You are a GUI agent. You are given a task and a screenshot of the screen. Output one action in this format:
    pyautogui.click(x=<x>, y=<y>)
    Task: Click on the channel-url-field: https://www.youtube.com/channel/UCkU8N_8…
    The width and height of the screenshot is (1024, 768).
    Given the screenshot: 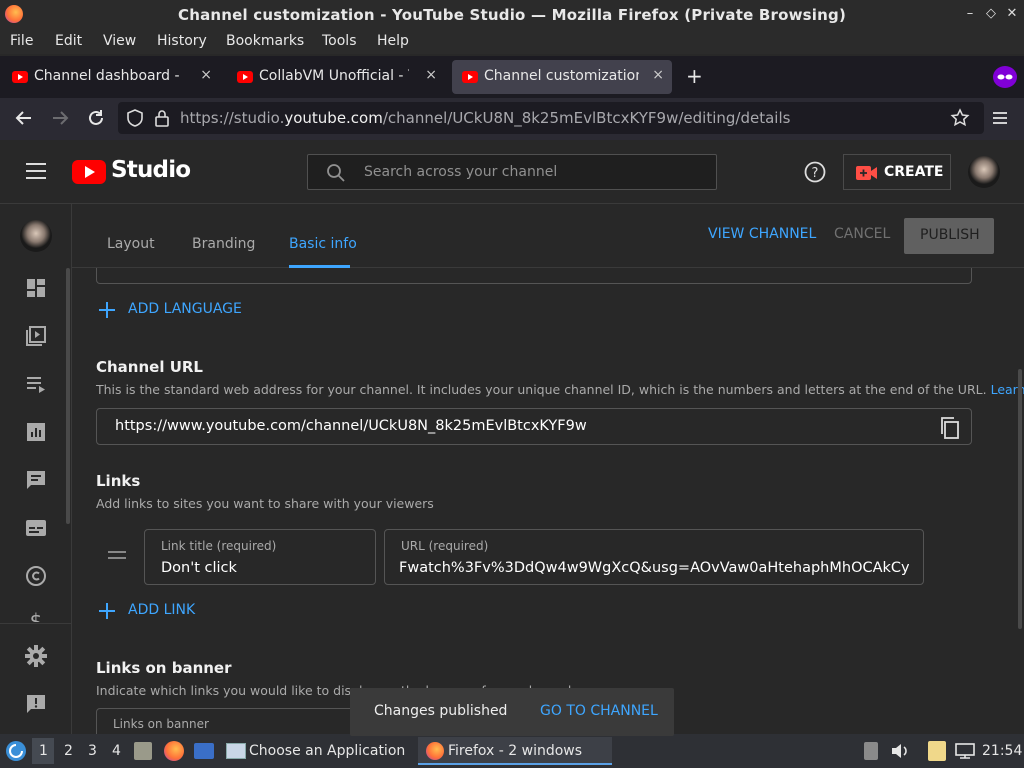 What is the action you would take?
    pyautogui.click(x=534, y=426)
    